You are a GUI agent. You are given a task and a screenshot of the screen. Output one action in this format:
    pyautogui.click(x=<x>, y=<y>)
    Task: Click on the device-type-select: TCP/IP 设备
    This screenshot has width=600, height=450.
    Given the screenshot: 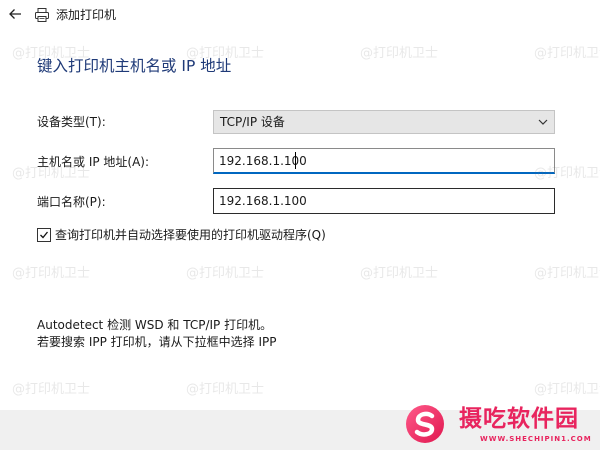 What is the action you would take?
    pyautogui.click(x=384, y=122)
    